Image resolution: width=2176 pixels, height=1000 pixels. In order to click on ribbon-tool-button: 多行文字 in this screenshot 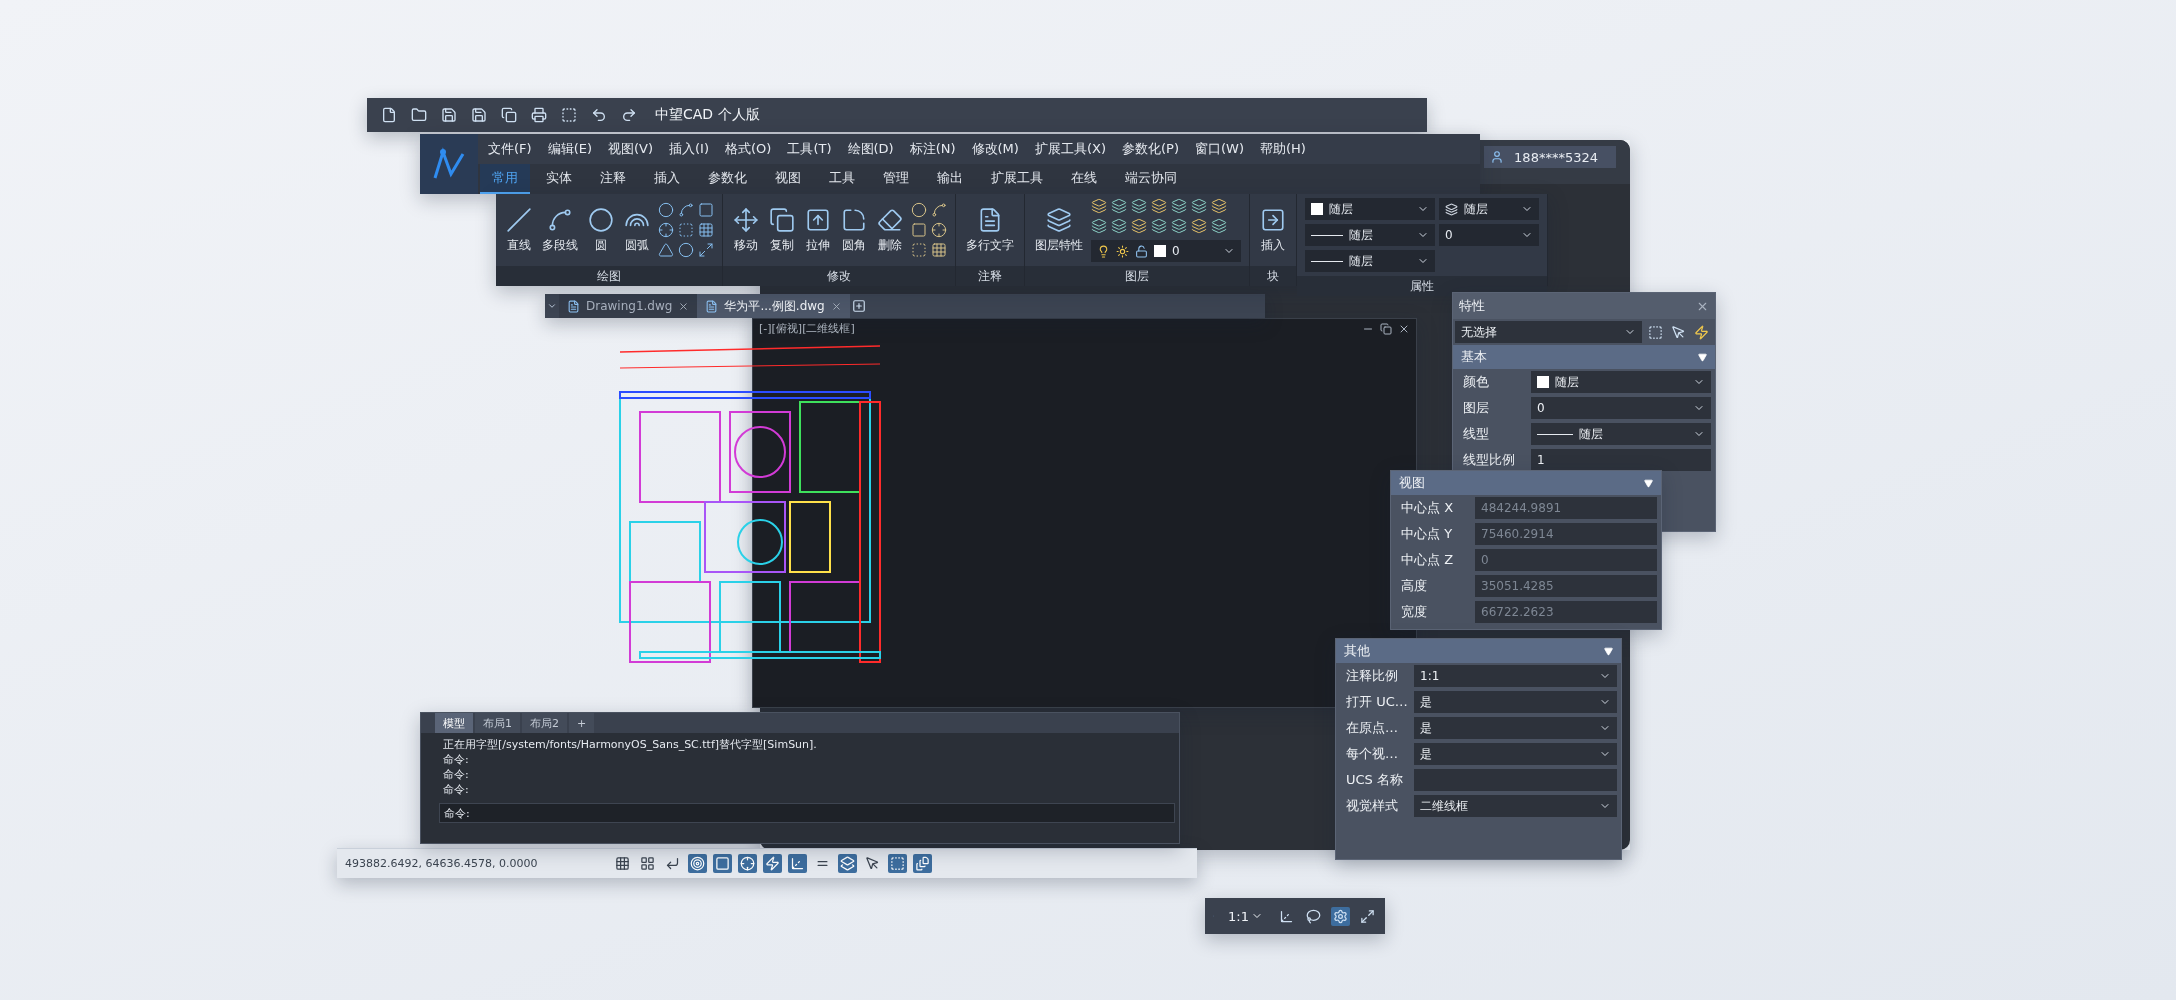, I will do `click(990, 230)`.